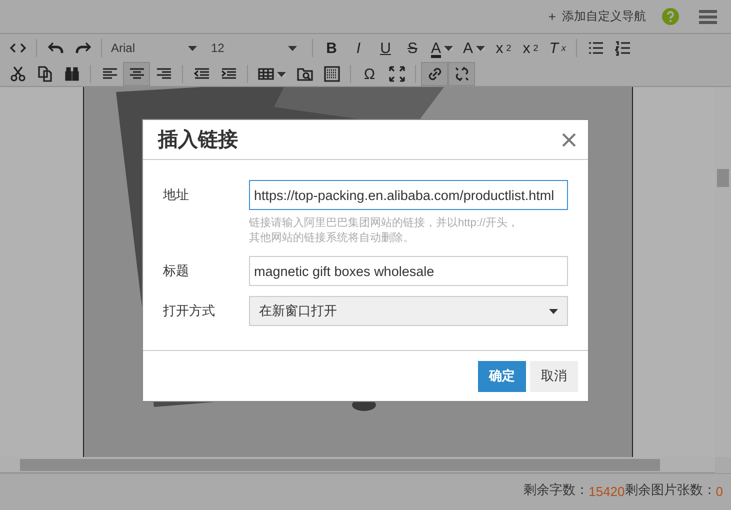 This screenshot has width=731, height=510. What do you see at coordinates (622, 48) in the screenshot?
I see `numbered-list-icon` at bounding box center [622, 48].